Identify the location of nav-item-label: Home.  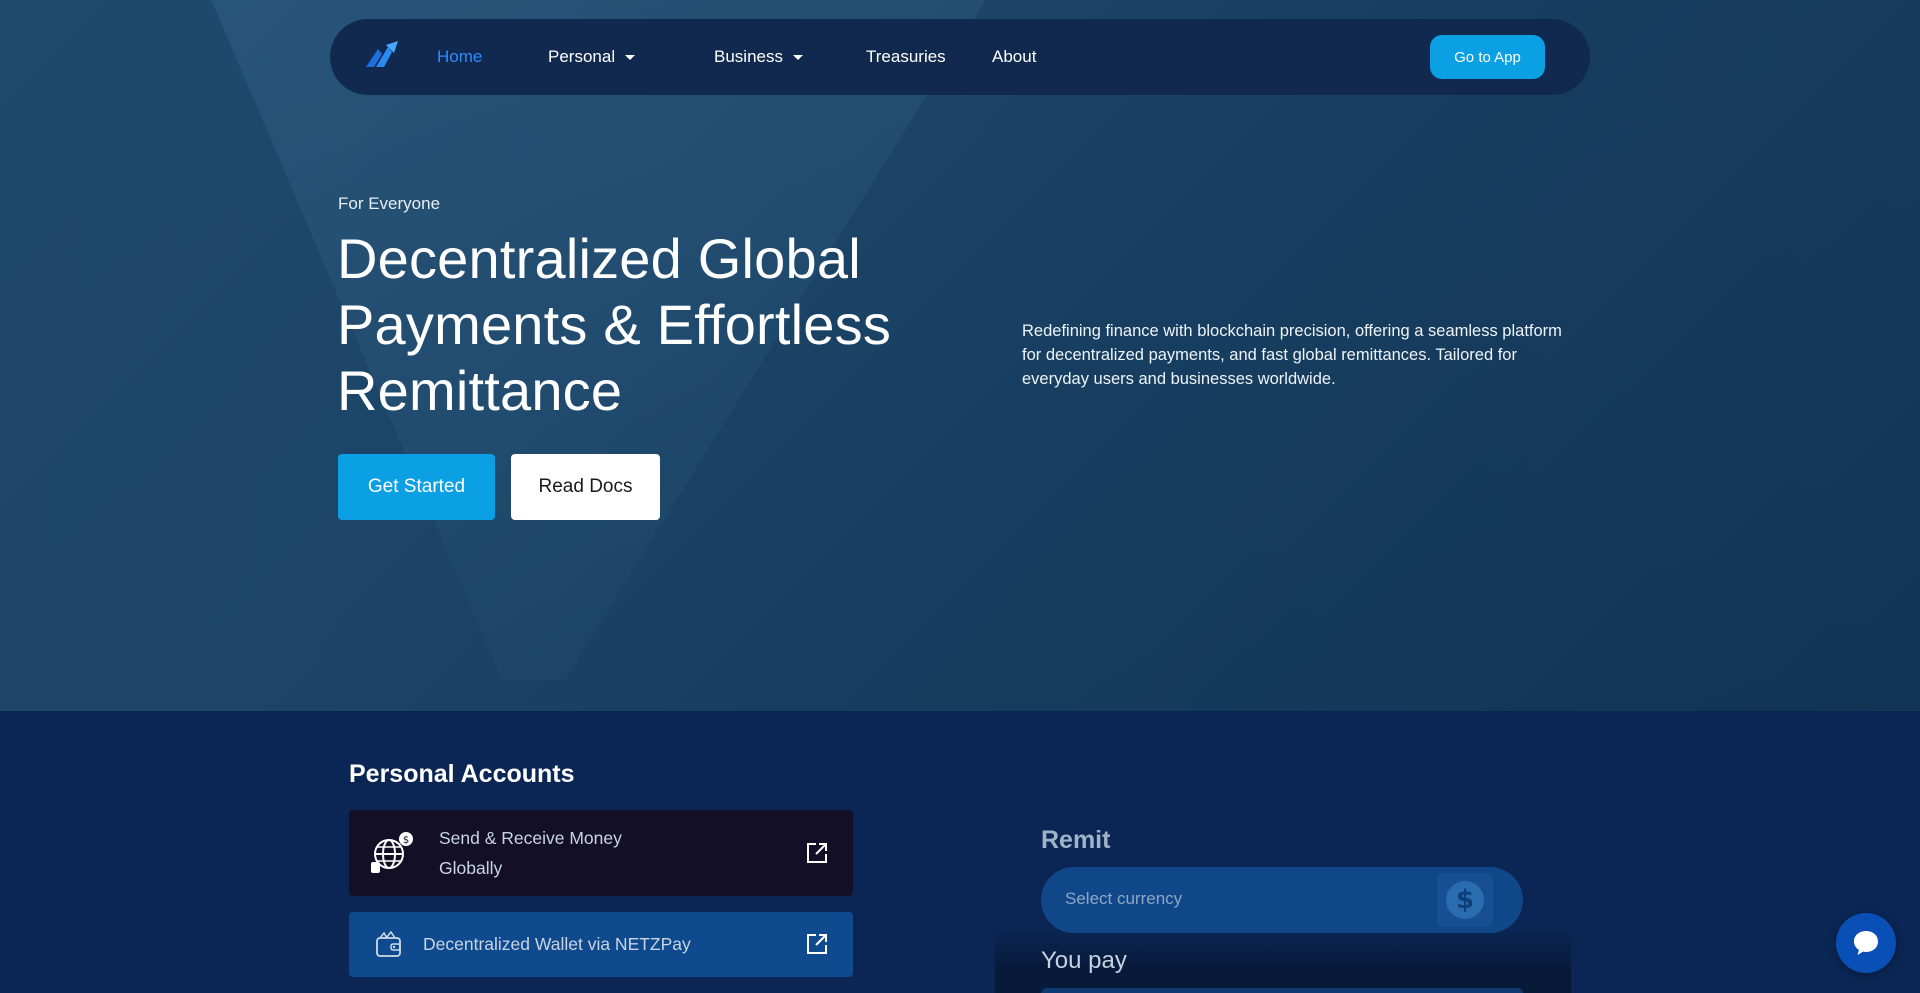
(460, 56).